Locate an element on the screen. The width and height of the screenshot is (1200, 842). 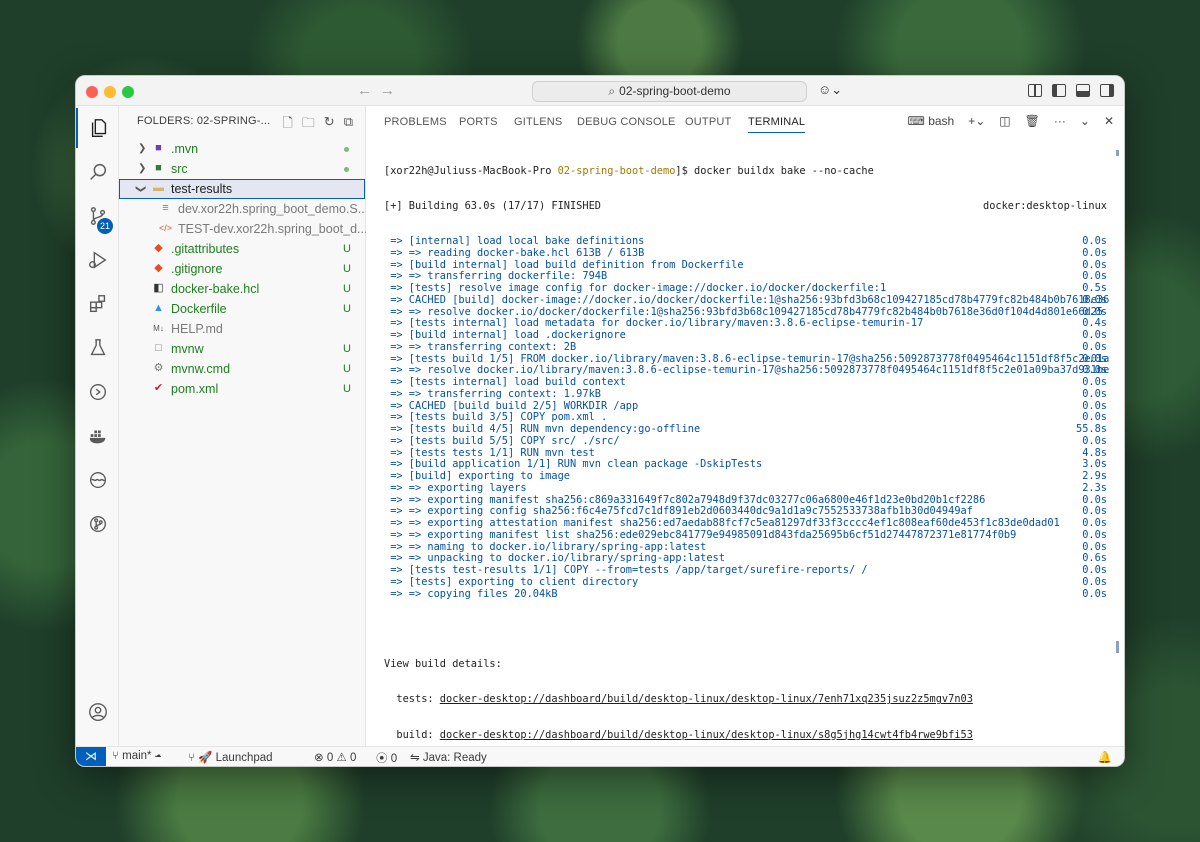
log-text: => => transferring context: 1.97kB is located at coordinates (492, 393).